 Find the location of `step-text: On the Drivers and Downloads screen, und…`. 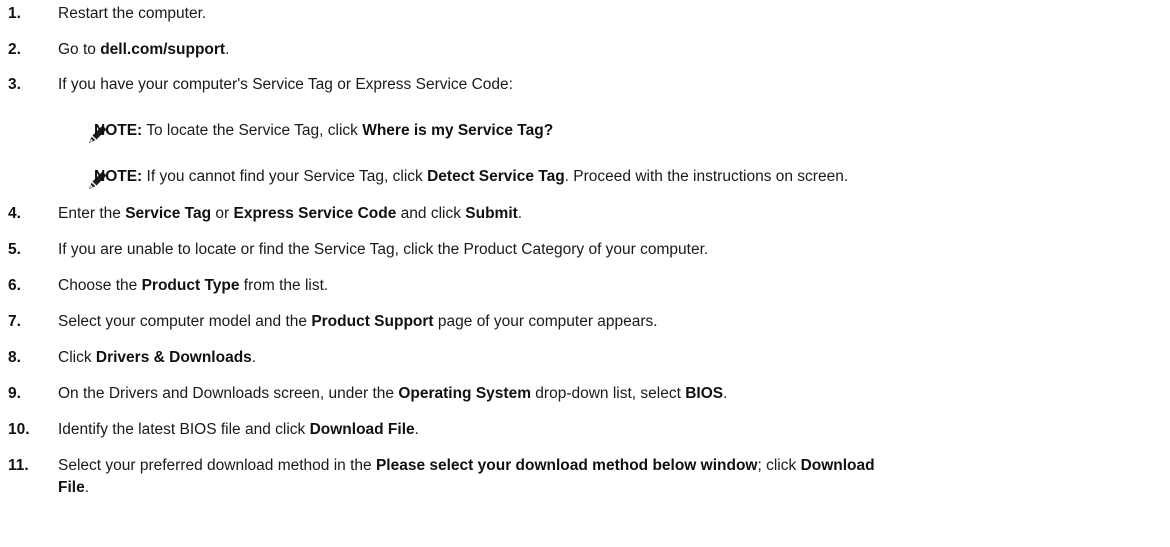

step-text: On the Drivers and Downloads screen, und… is located at coordinates (393, 393).